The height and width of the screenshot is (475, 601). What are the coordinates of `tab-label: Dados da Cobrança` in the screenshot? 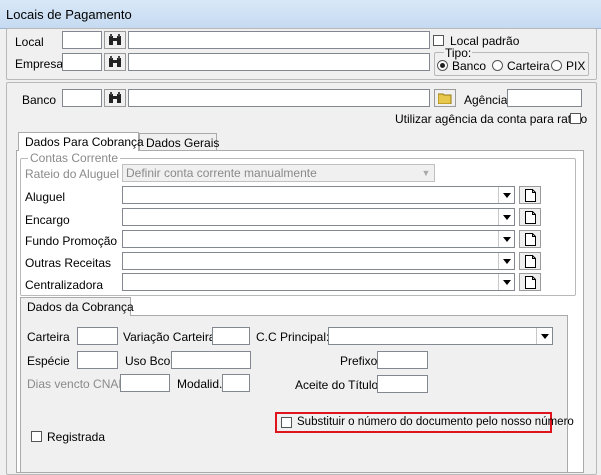 It's located at (80, 307).